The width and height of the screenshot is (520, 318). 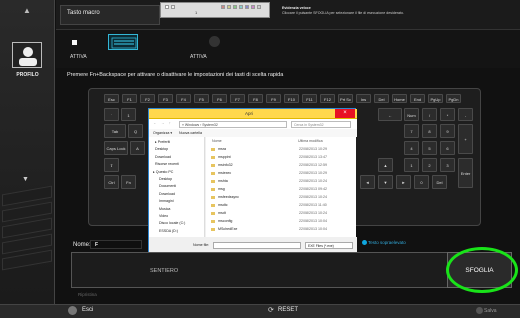 What do you see at coordinates (385, 165) in the screenshot?
I see `key-up: ▲` at bounding box center [385, 165].